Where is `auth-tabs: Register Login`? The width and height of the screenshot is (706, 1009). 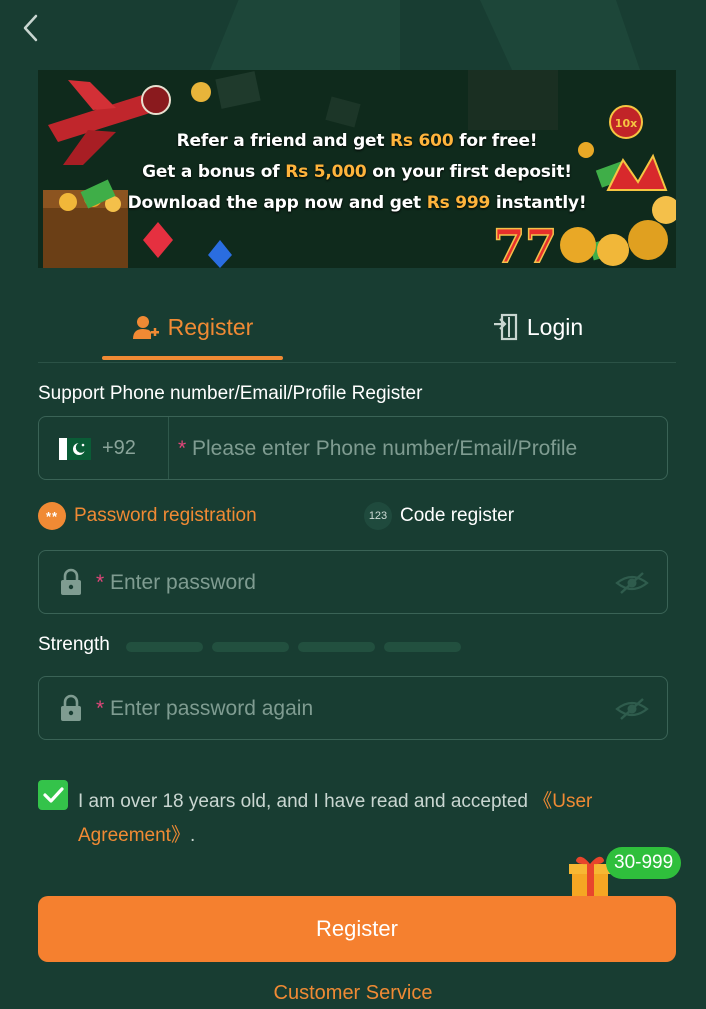
auth-tabs: Register Login is located at coordinates (357, 329).